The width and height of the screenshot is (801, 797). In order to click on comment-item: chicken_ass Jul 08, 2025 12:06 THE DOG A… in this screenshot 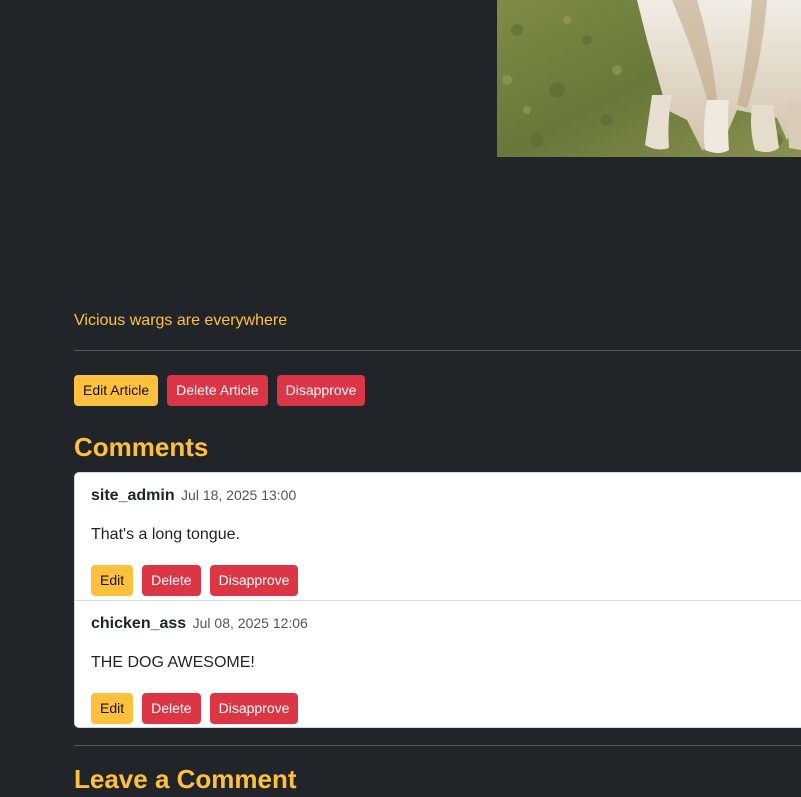, I will do `click(438, 663)`.